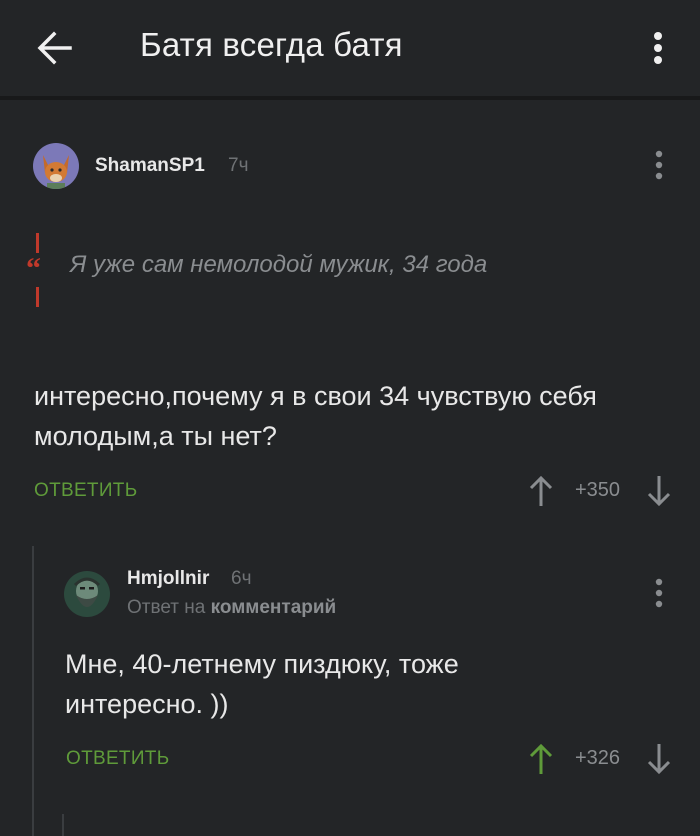 Image resolution: width=700 pixels, height=836 pixels. I want to click on bearded-man-avatar-icon, so click(87, 594).